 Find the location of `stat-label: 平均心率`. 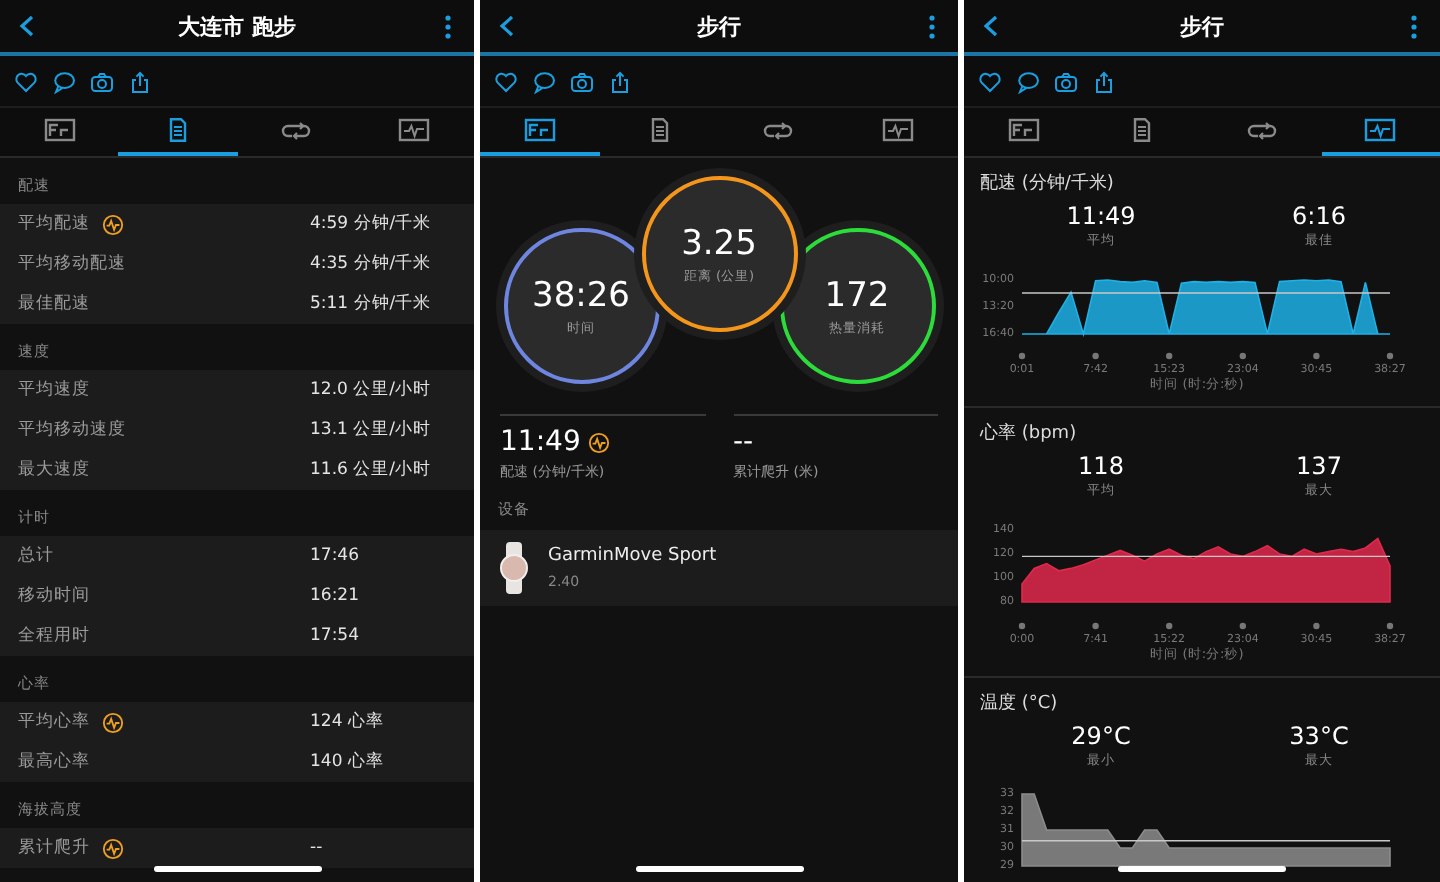

stat-label: 平均心率 is located at coordinates (54, 722).